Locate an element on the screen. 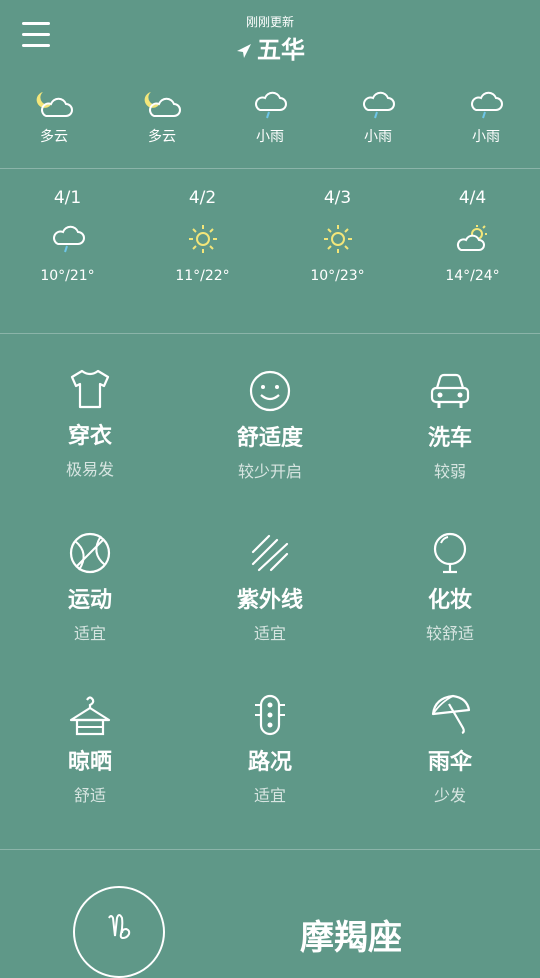  tshirt-icon is located at coordinates (90, 389).